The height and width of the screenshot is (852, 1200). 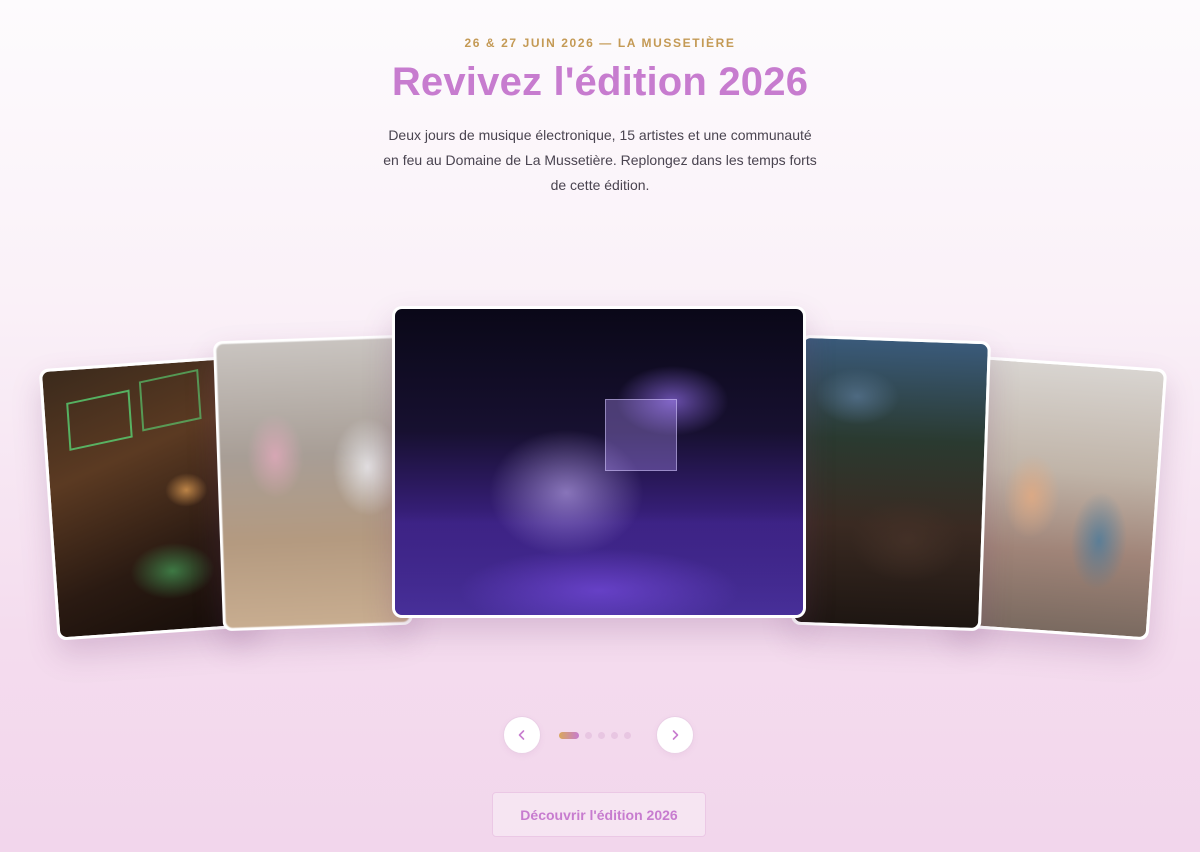 I want to click on page-title: Revivez l'édition 2026, so click(x=600, y=82).